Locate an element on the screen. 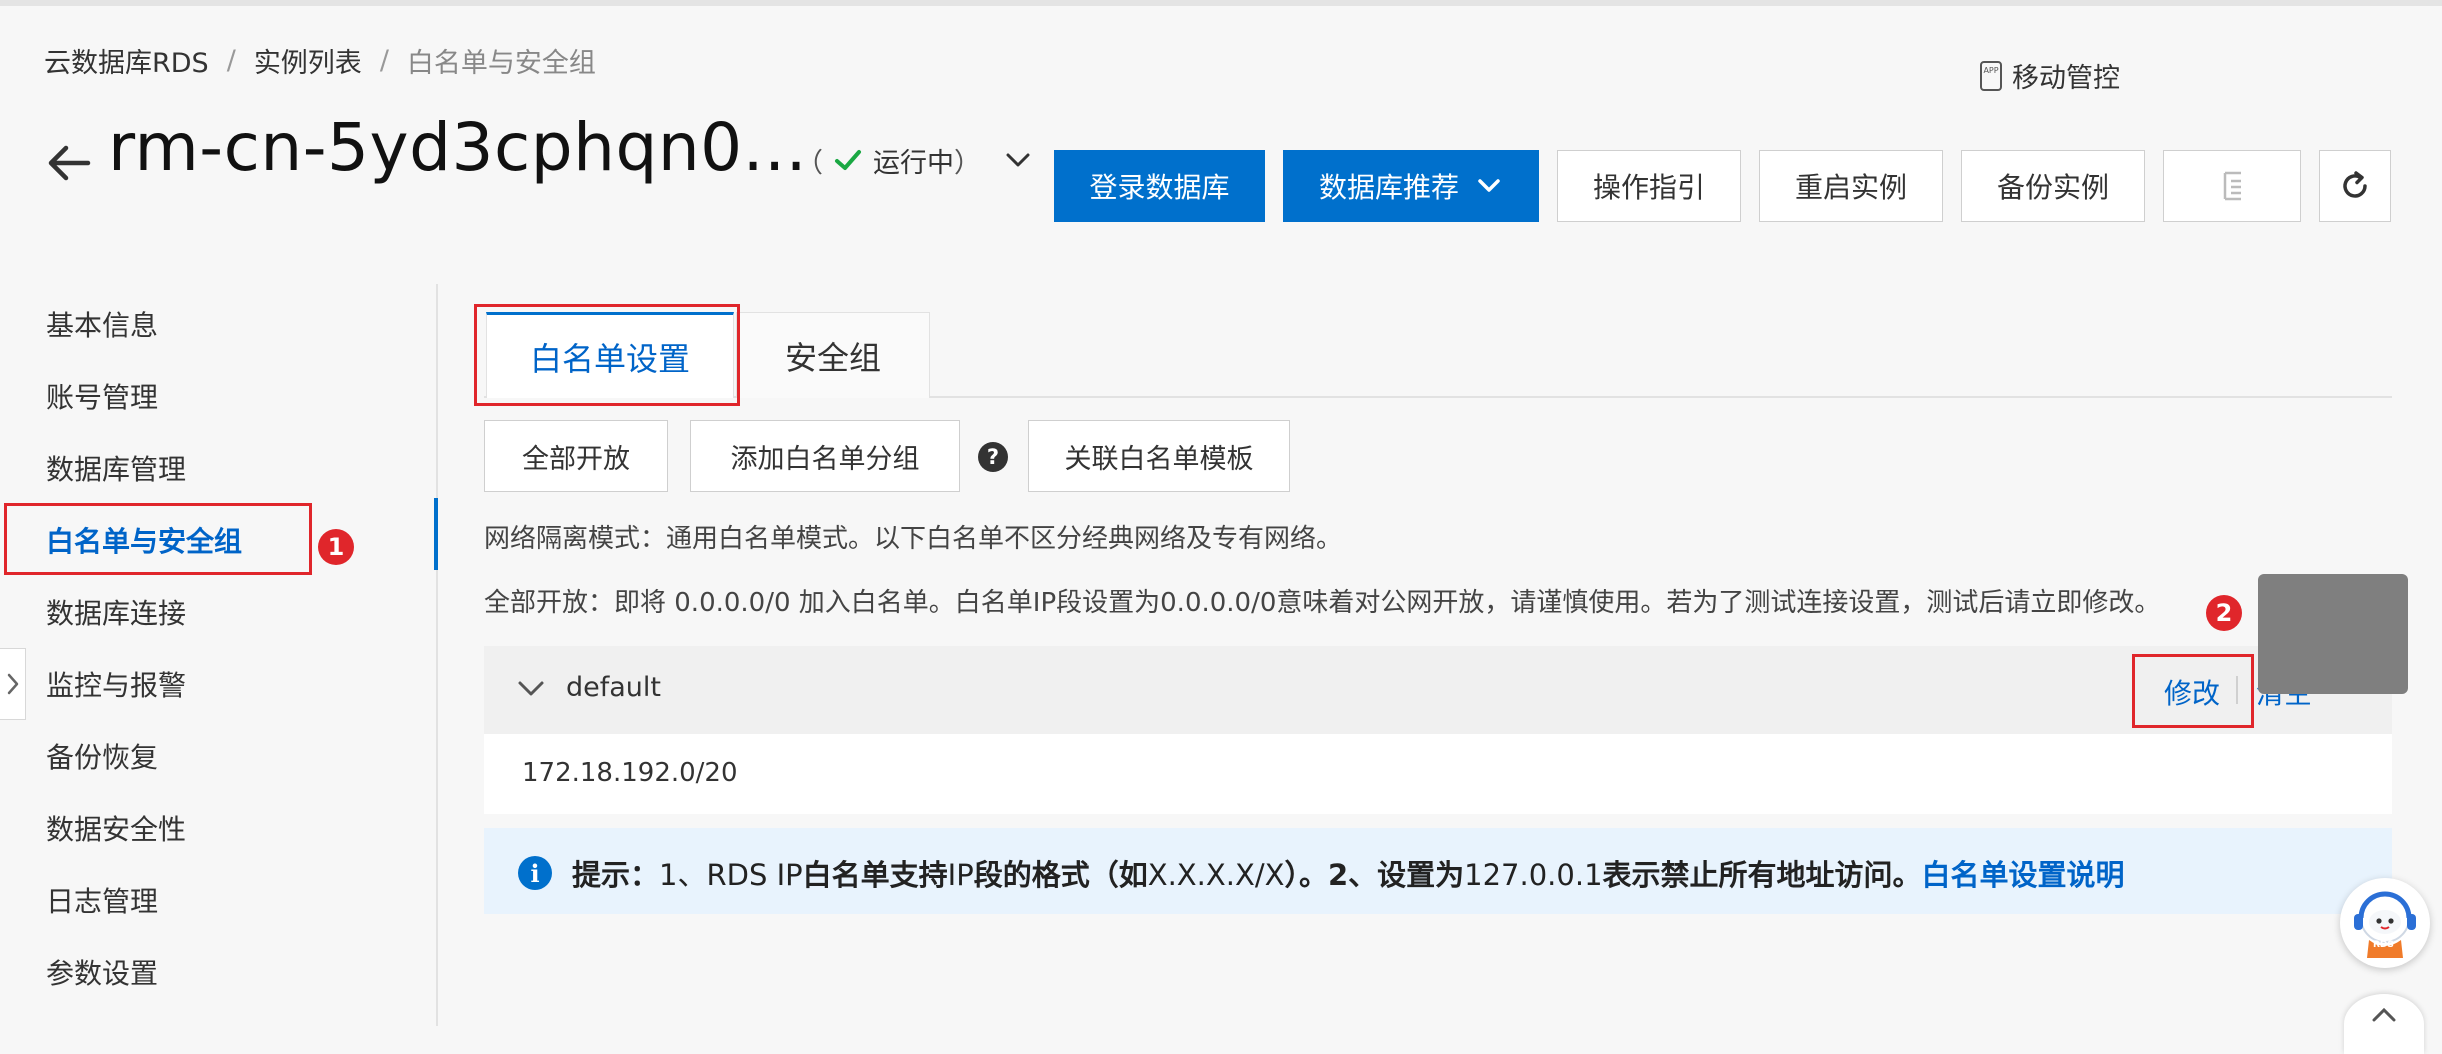 This screenshot has height=1054, width=2442. sidebar-divider is located at coordinates (437, 655).